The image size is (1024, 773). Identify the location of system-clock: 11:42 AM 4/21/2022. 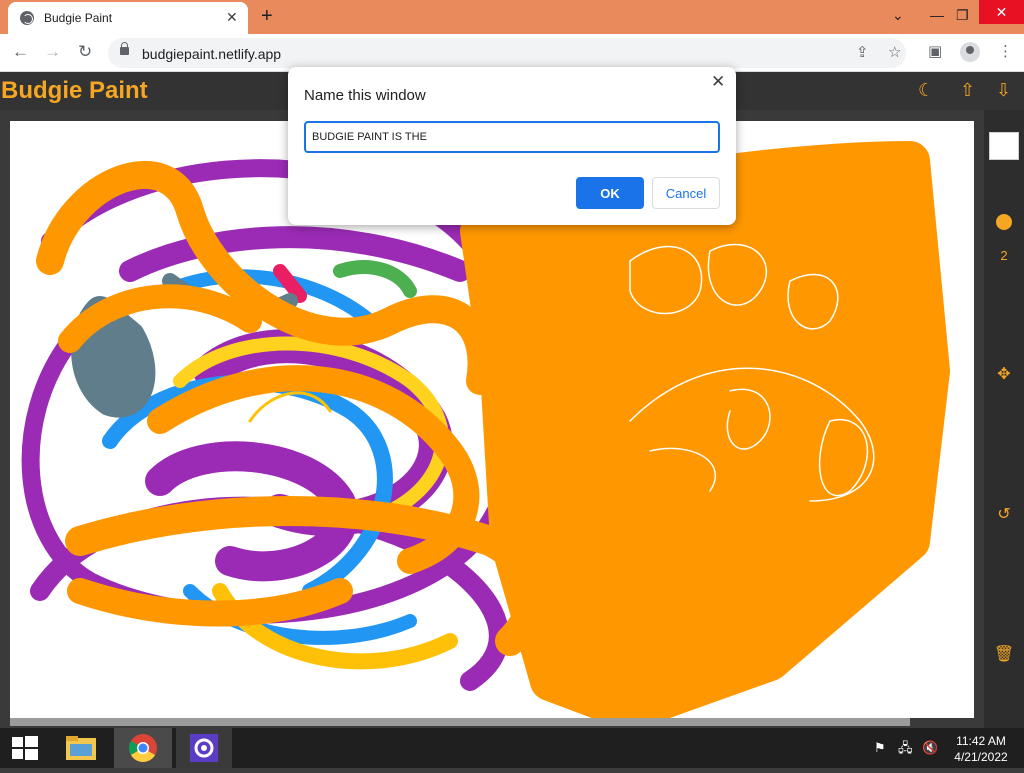
(981, 749).